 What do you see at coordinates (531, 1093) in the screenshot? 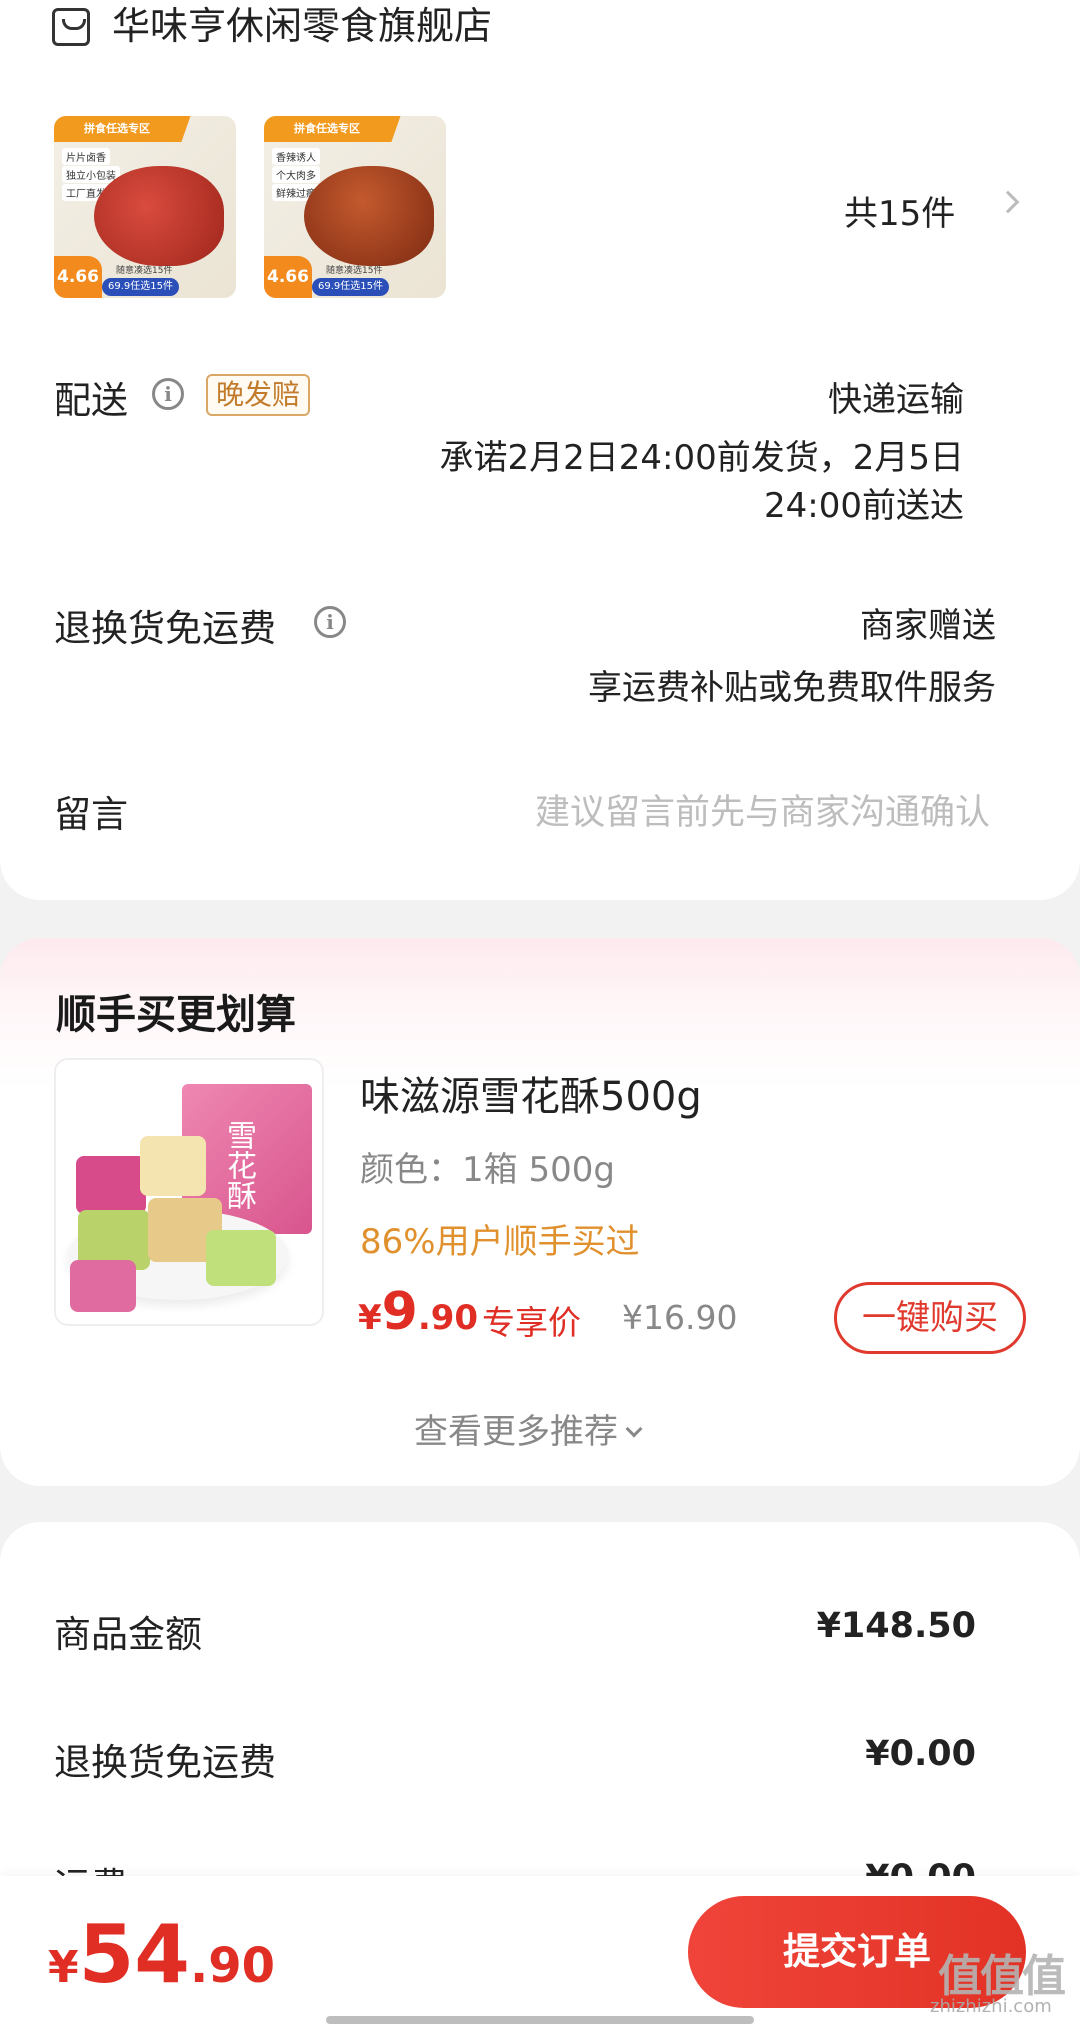
I see `recommended-product-name: 味滋源雪花酥500g` at bounding box center [531, 1093].